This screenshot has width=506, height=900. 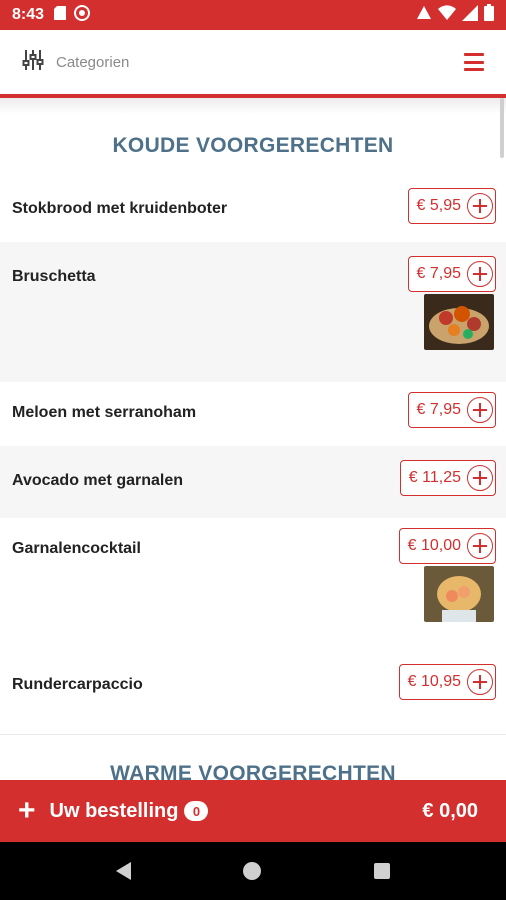 What do you see at coordinates (470, 15) in the screenshot?
I see `signal-icon` at bounding box center [470, 15].